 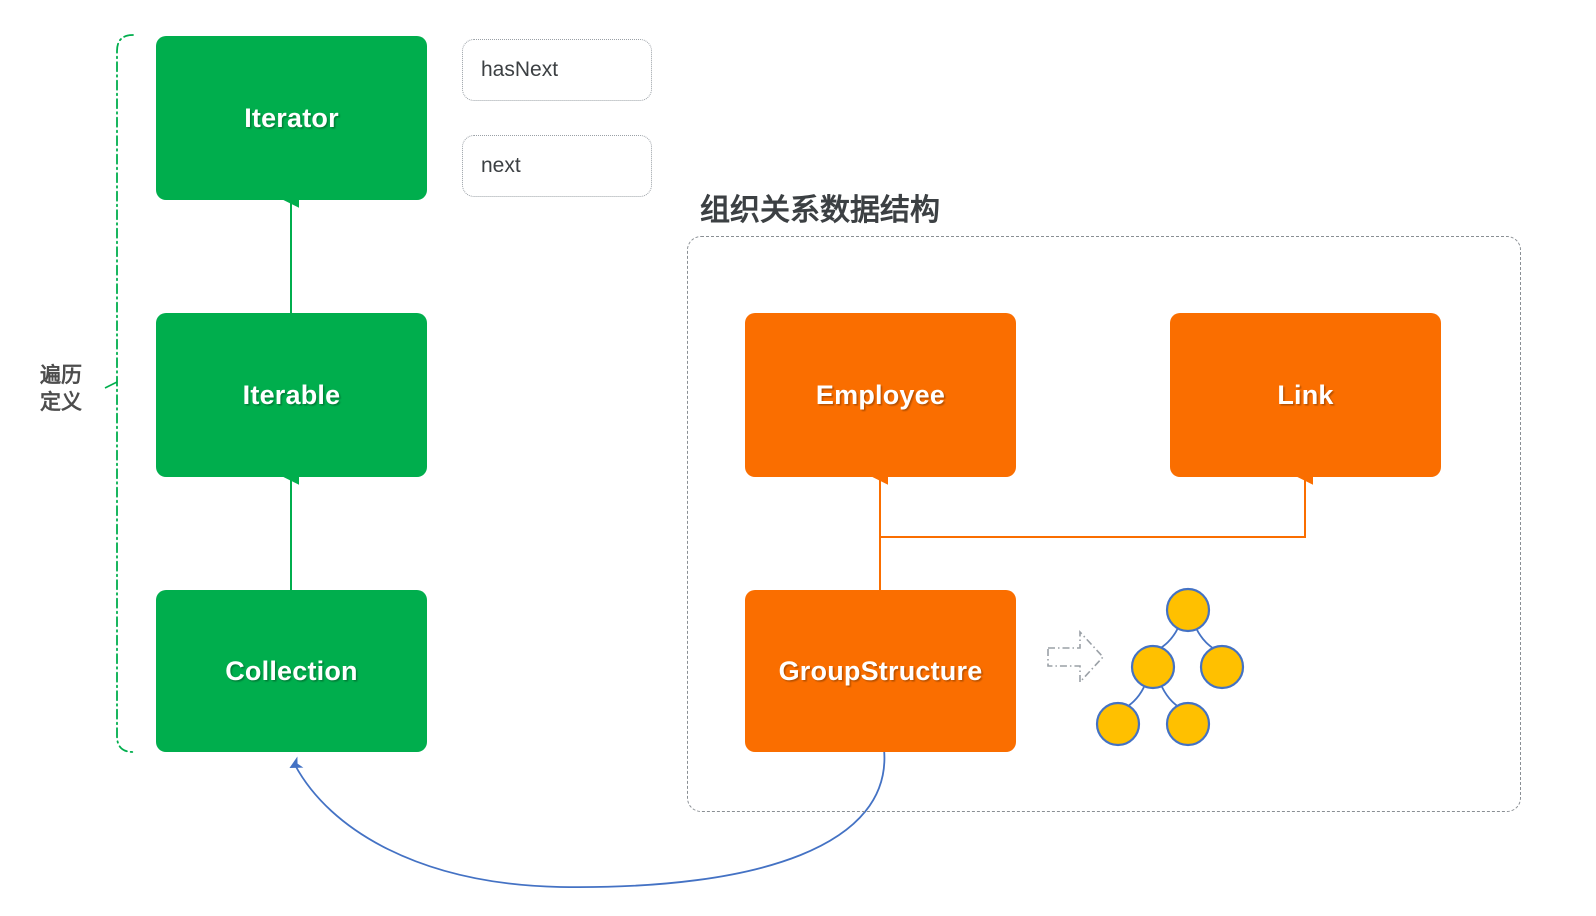 I want to click on node-employee-label: Employee, so click(x=880, y=394).